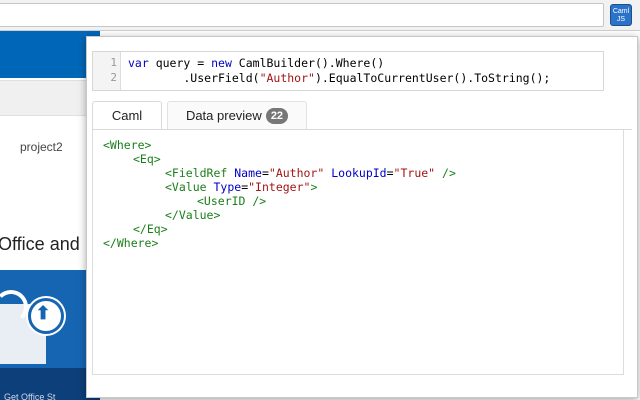 This screenshot has width=640, height=400. Describe the element at coordinates (256, 63) in the screenshot. I see `code-line-1: var query = new CamlBuilder().Where()` at that location.